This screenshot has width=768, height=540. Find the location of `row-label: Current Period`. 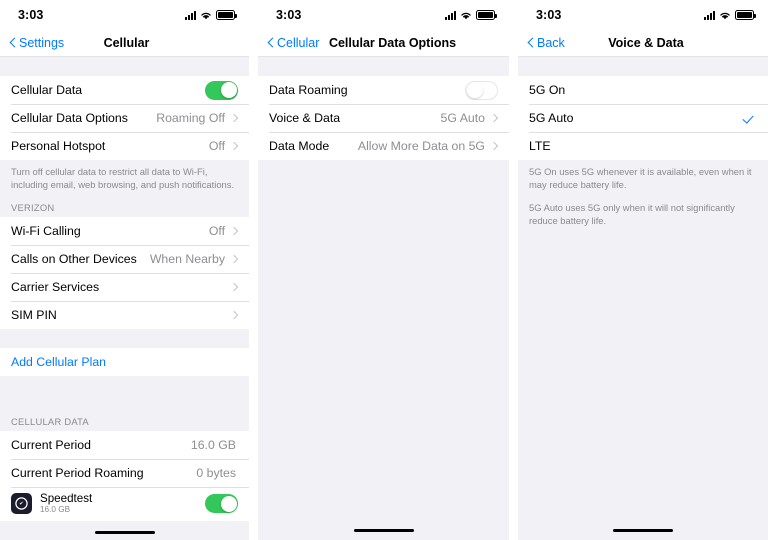

row-label: Current Period is located at coordinates (51, 444).